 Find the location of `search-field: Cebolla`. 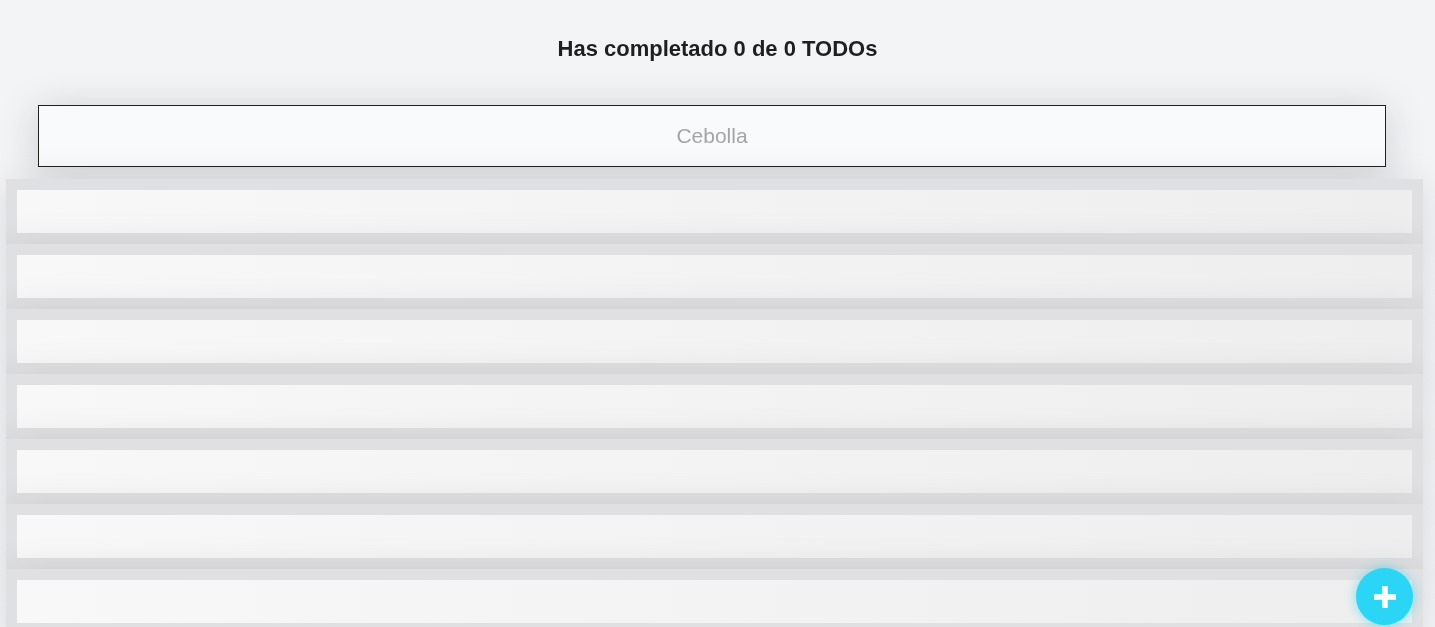

search-field: Cebolla is located at coordinates (712, 136).